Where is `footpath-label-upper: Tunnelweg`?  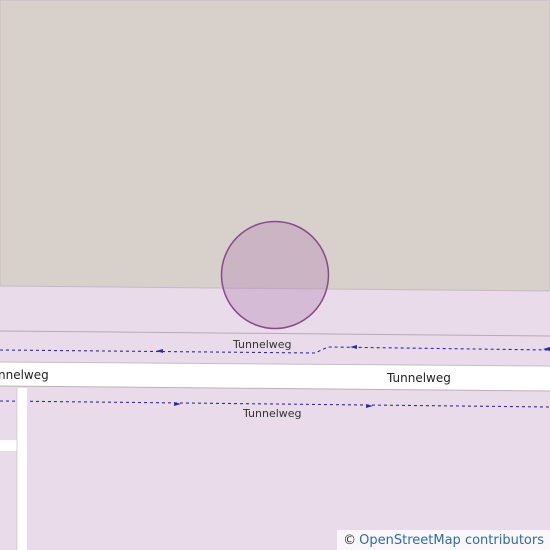
footpath-label-upper: Tunnelweg is located at coordinates (262, 344).